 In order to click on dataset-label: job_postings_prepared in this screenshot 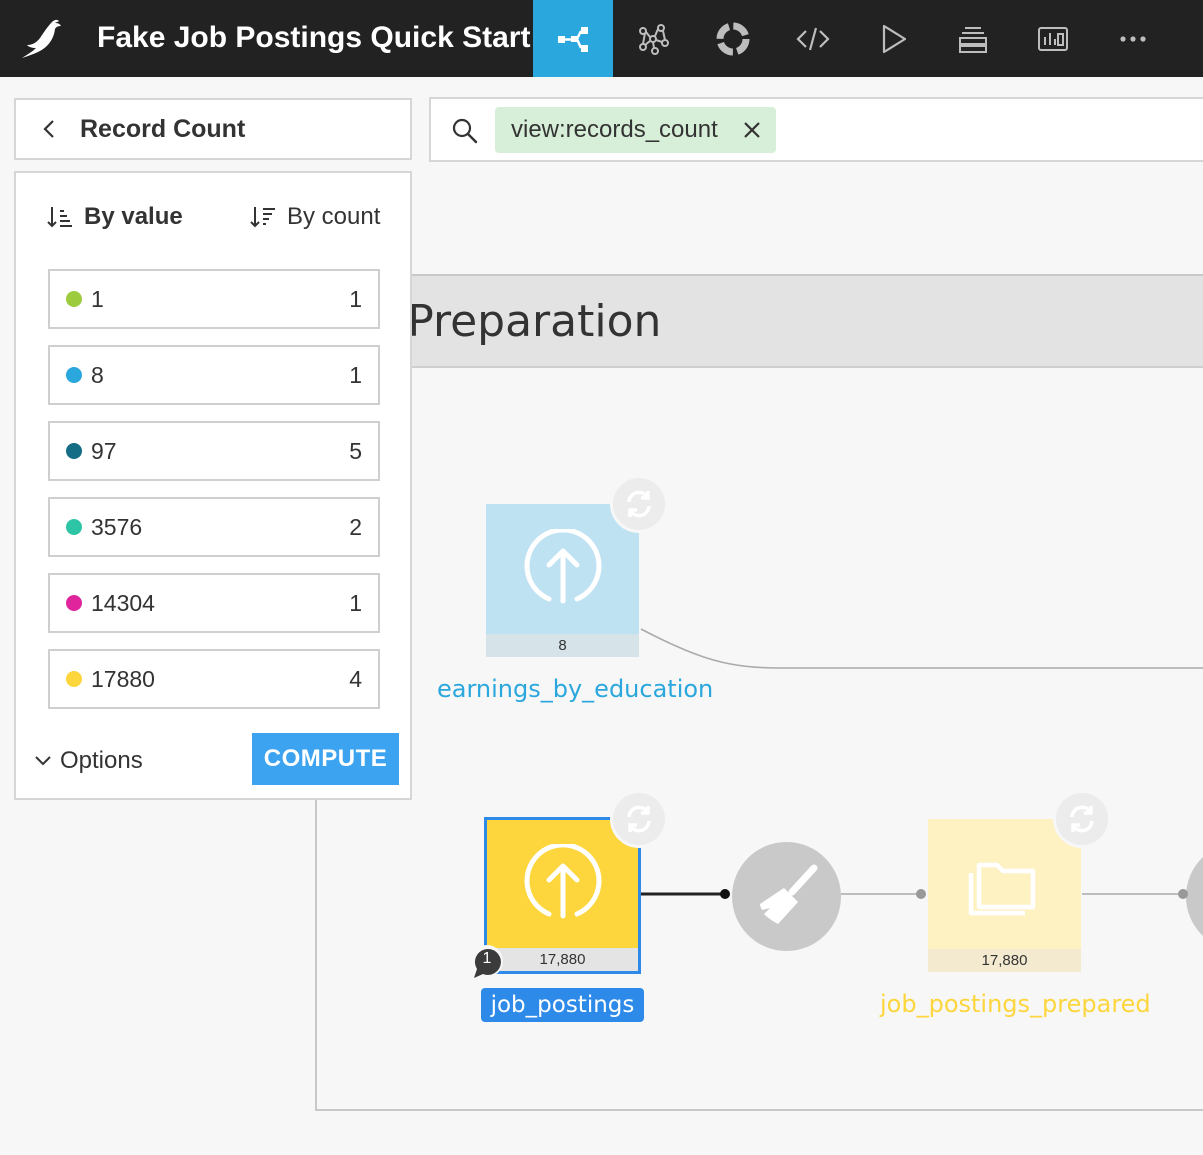, I will do `click(1015, 1004)`.